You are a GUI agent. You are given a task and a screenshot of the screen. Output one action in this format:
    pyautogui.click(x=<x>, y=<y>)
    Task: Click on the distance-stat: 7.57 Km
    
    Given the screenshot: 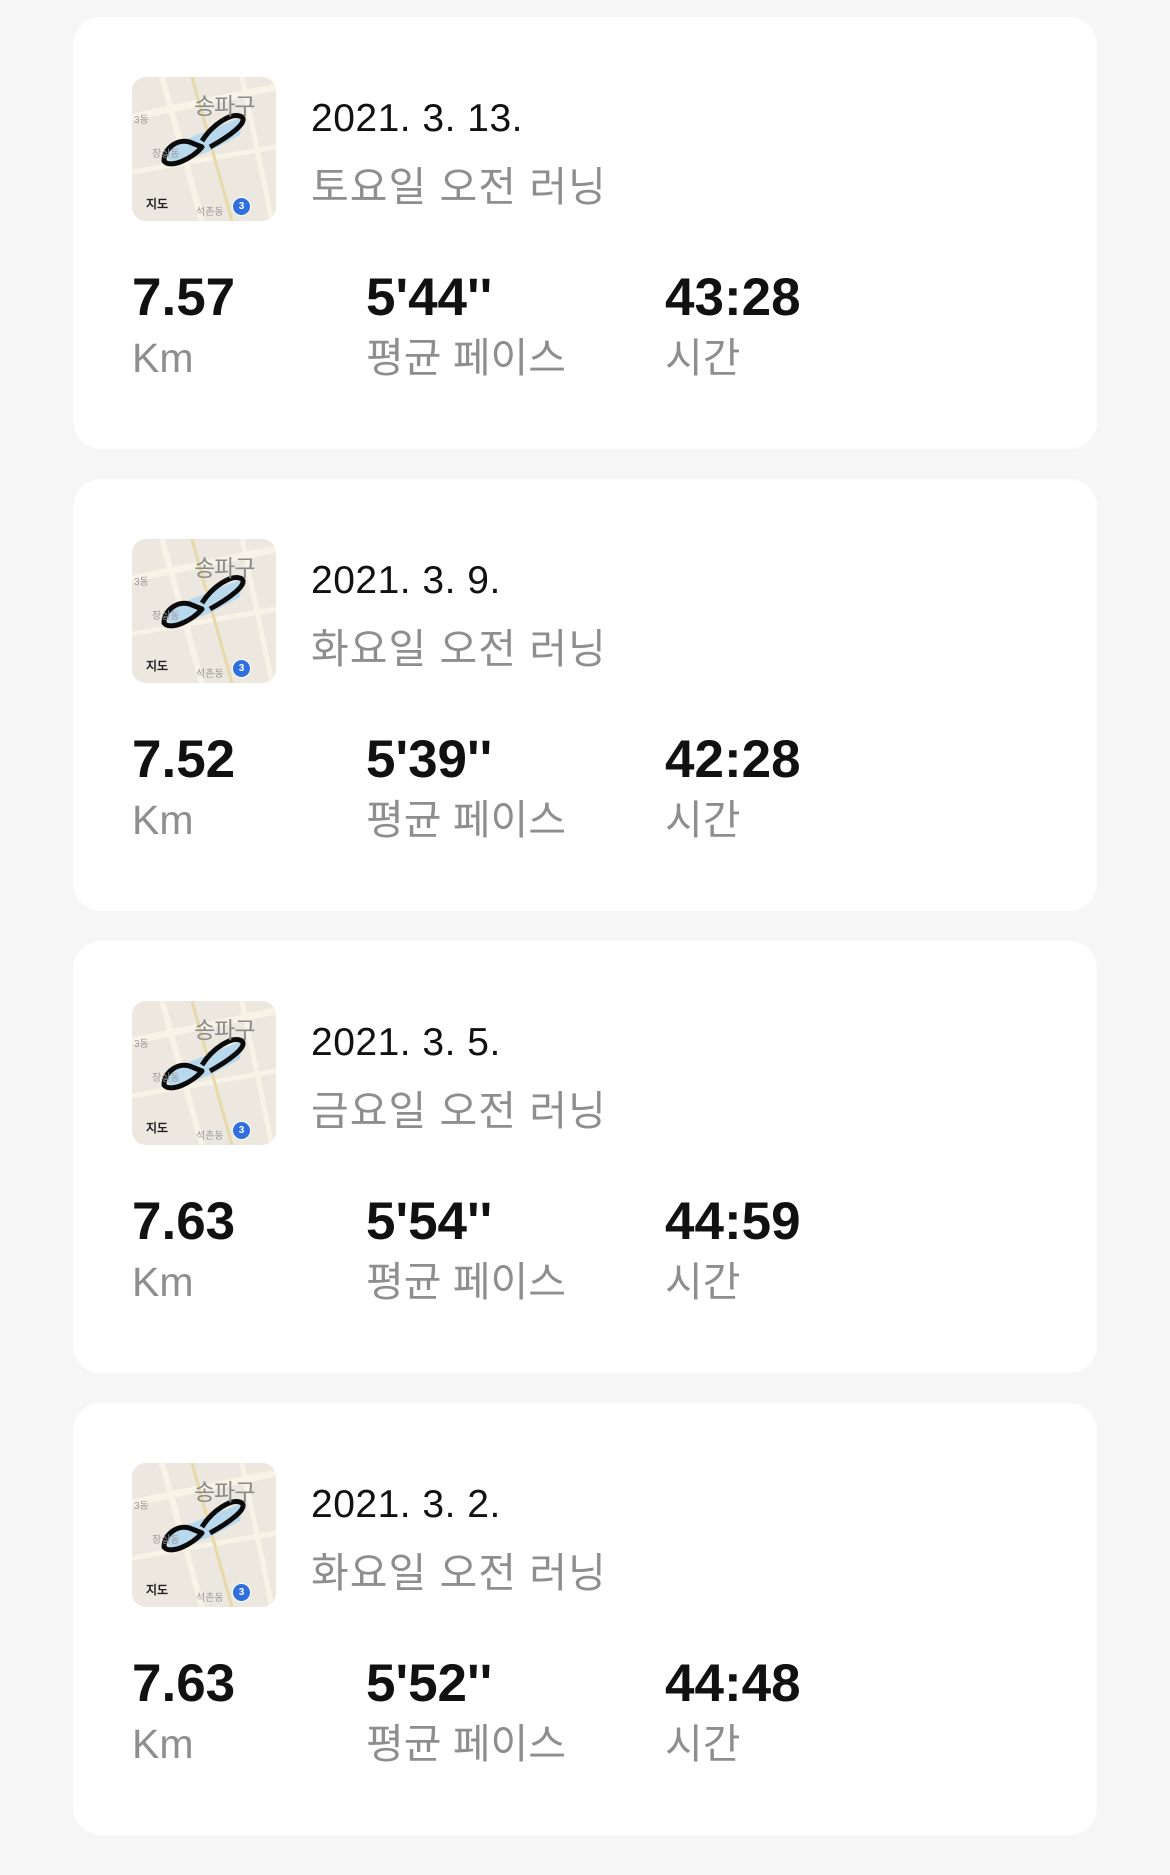 What is the action you would take?
    pyautogui.click(x=183, y=296)
    